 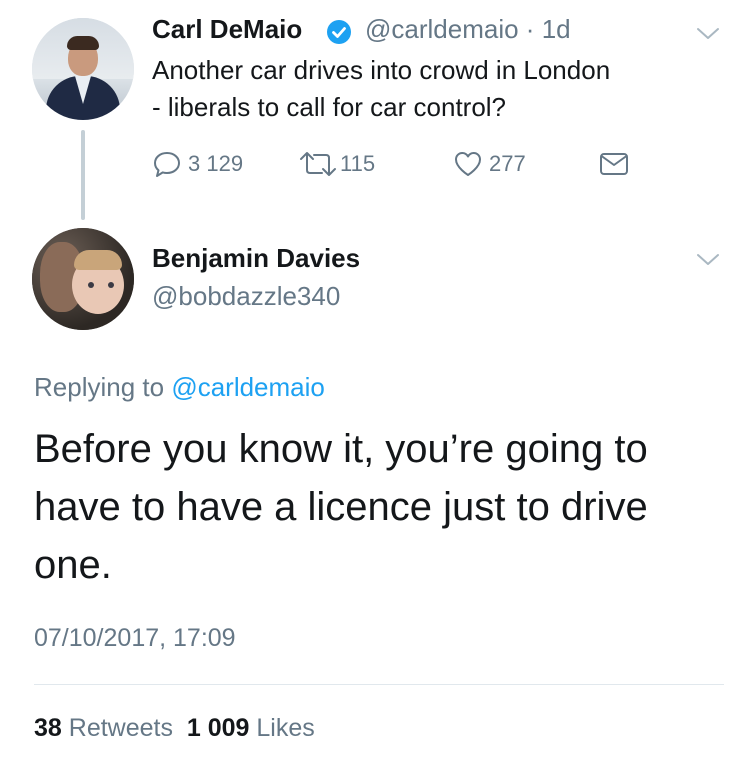 What do you see at coordinates (256, 258) in the screenshot?
I see `reply-author-name: Benjamin Davies` at bounding box center [256, 258].